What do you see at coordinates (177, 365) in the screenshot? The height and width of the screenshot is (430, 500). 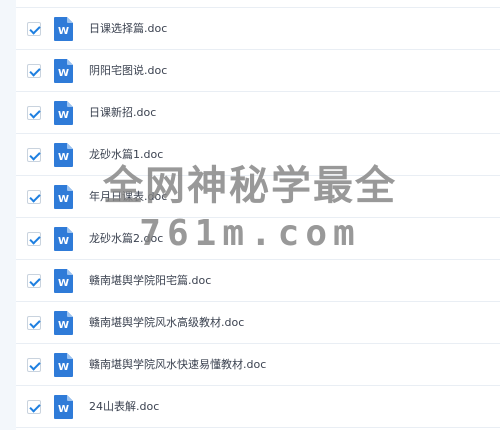 I see `file-name: 赣南堪舆学院风水快速易懂教材.doc` at bounding box center [177, 365].